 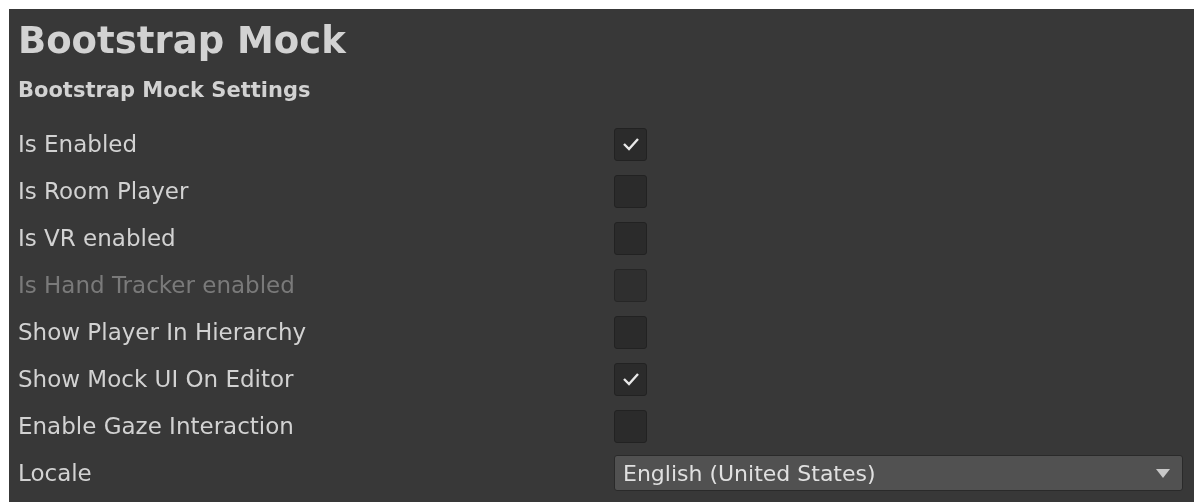 I want to click on field-label: Locale, so click(x=55, y=474).